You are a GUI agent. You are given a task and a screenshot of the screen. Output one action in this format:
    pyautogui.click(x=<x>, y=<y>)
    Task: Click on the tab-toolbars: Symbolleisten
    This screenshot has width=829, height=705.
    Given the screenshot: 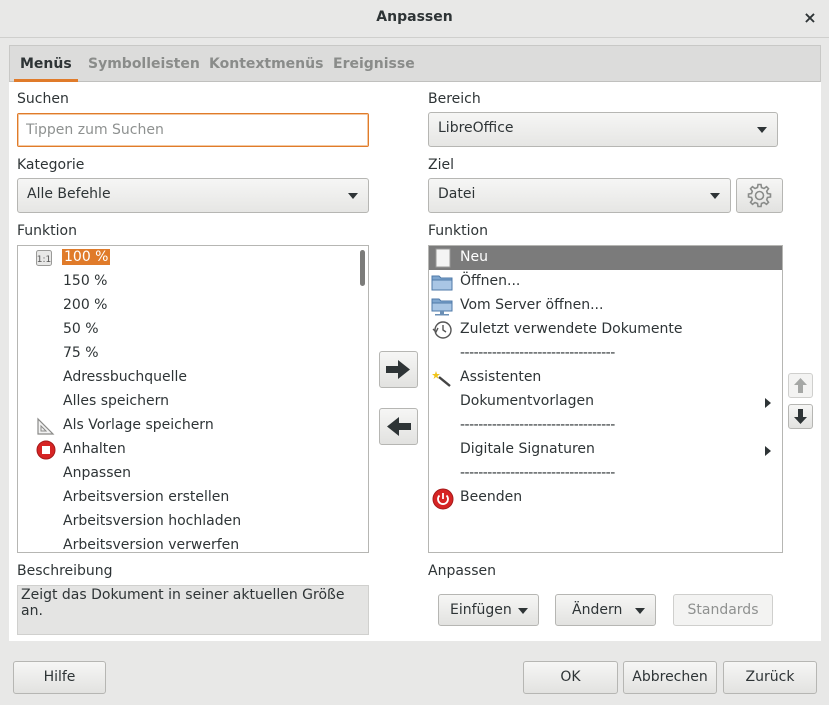 What is the action you would take?
    pyautogui.click(x=144, y=64)
    